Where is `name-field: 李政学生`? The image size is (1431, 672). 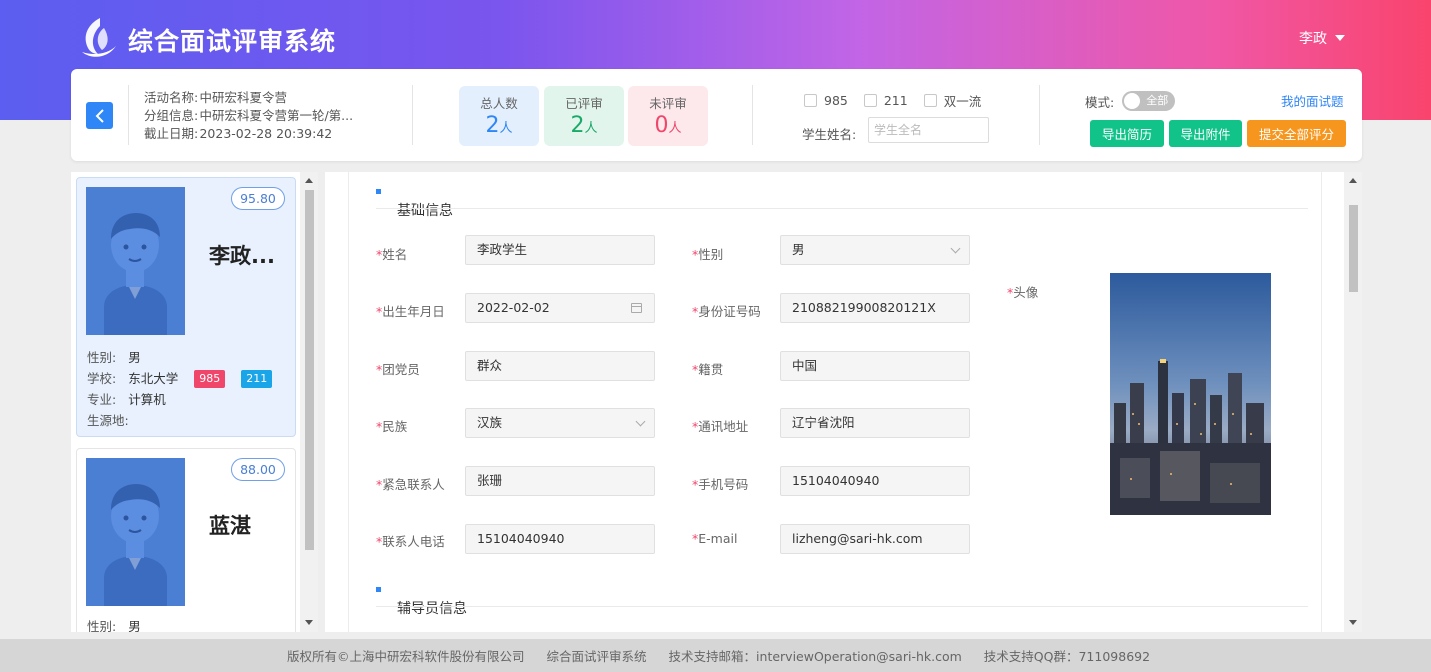
name-field: 李政学生 is located at coordinates (560, 250).